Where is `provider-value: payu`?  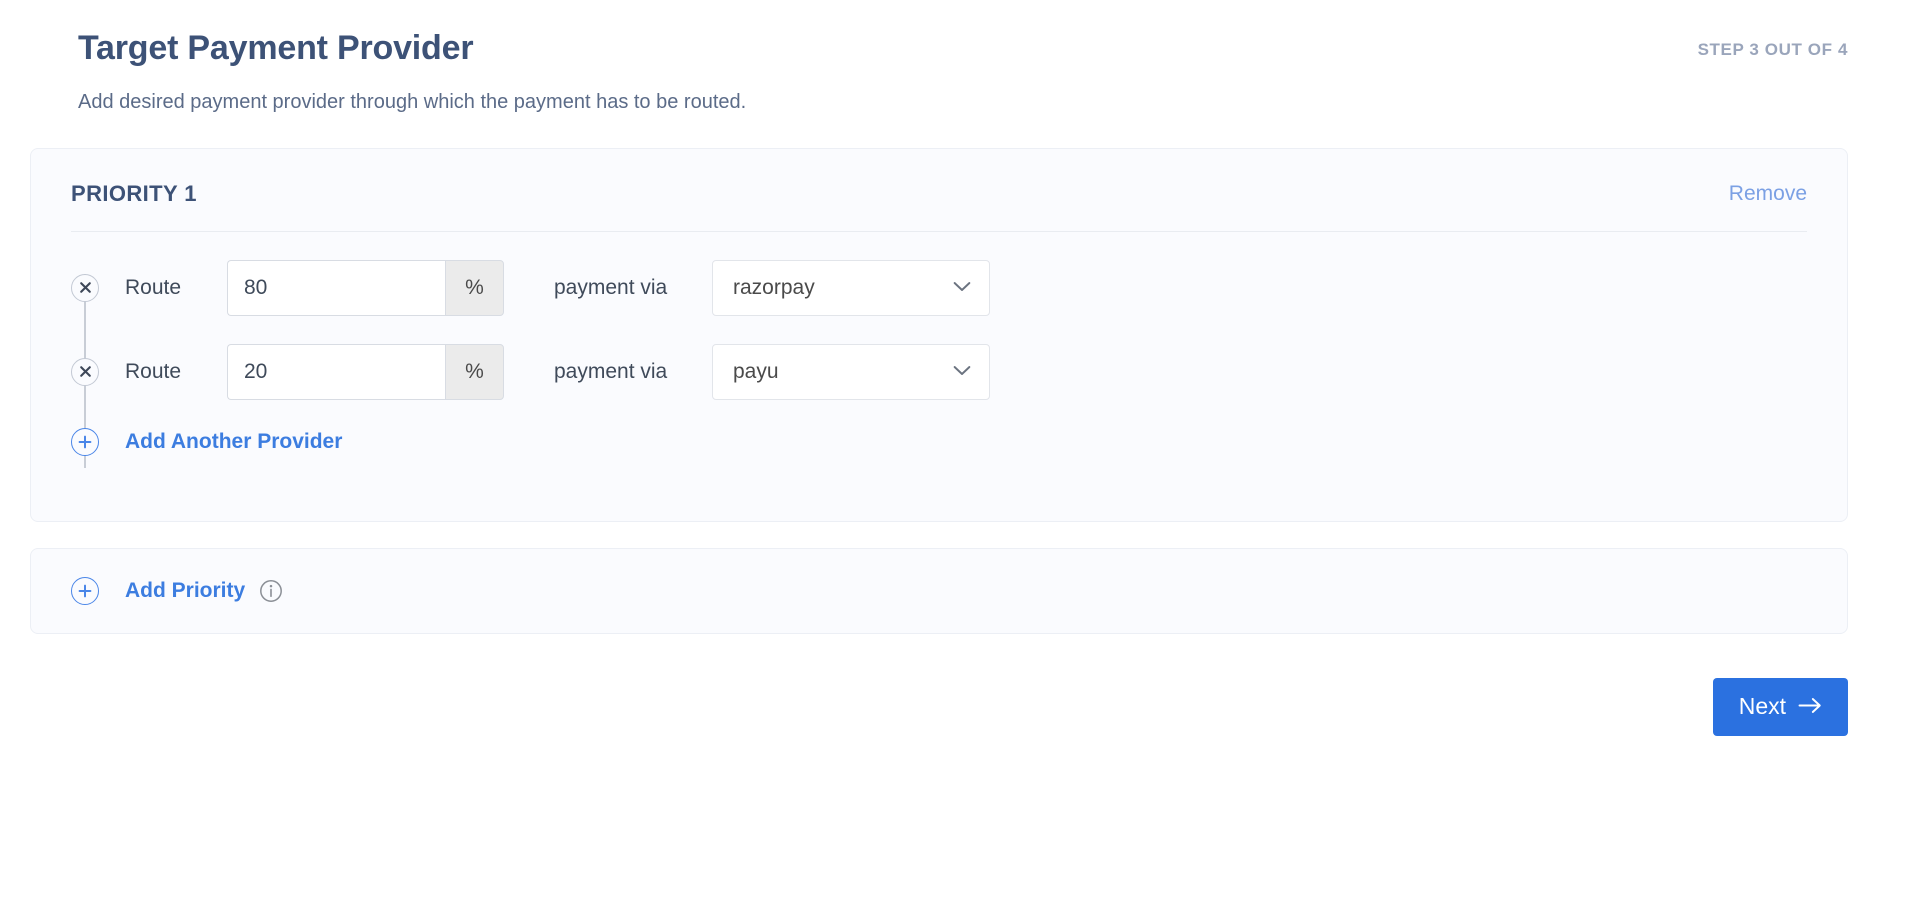
provider-value: payu is located at coordinates (756, 371).